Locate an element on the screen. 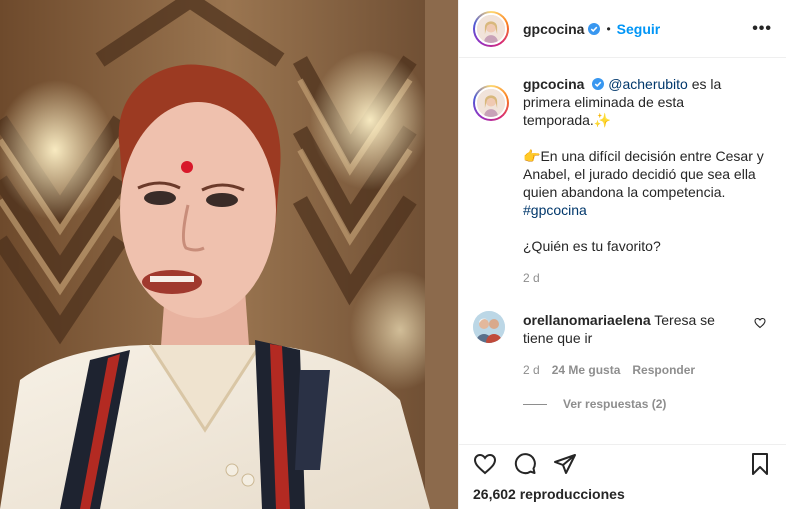 The width and height of the screenshot is (786, 509). caption-timestamp: 2 d is located at coordinates (646, 278).